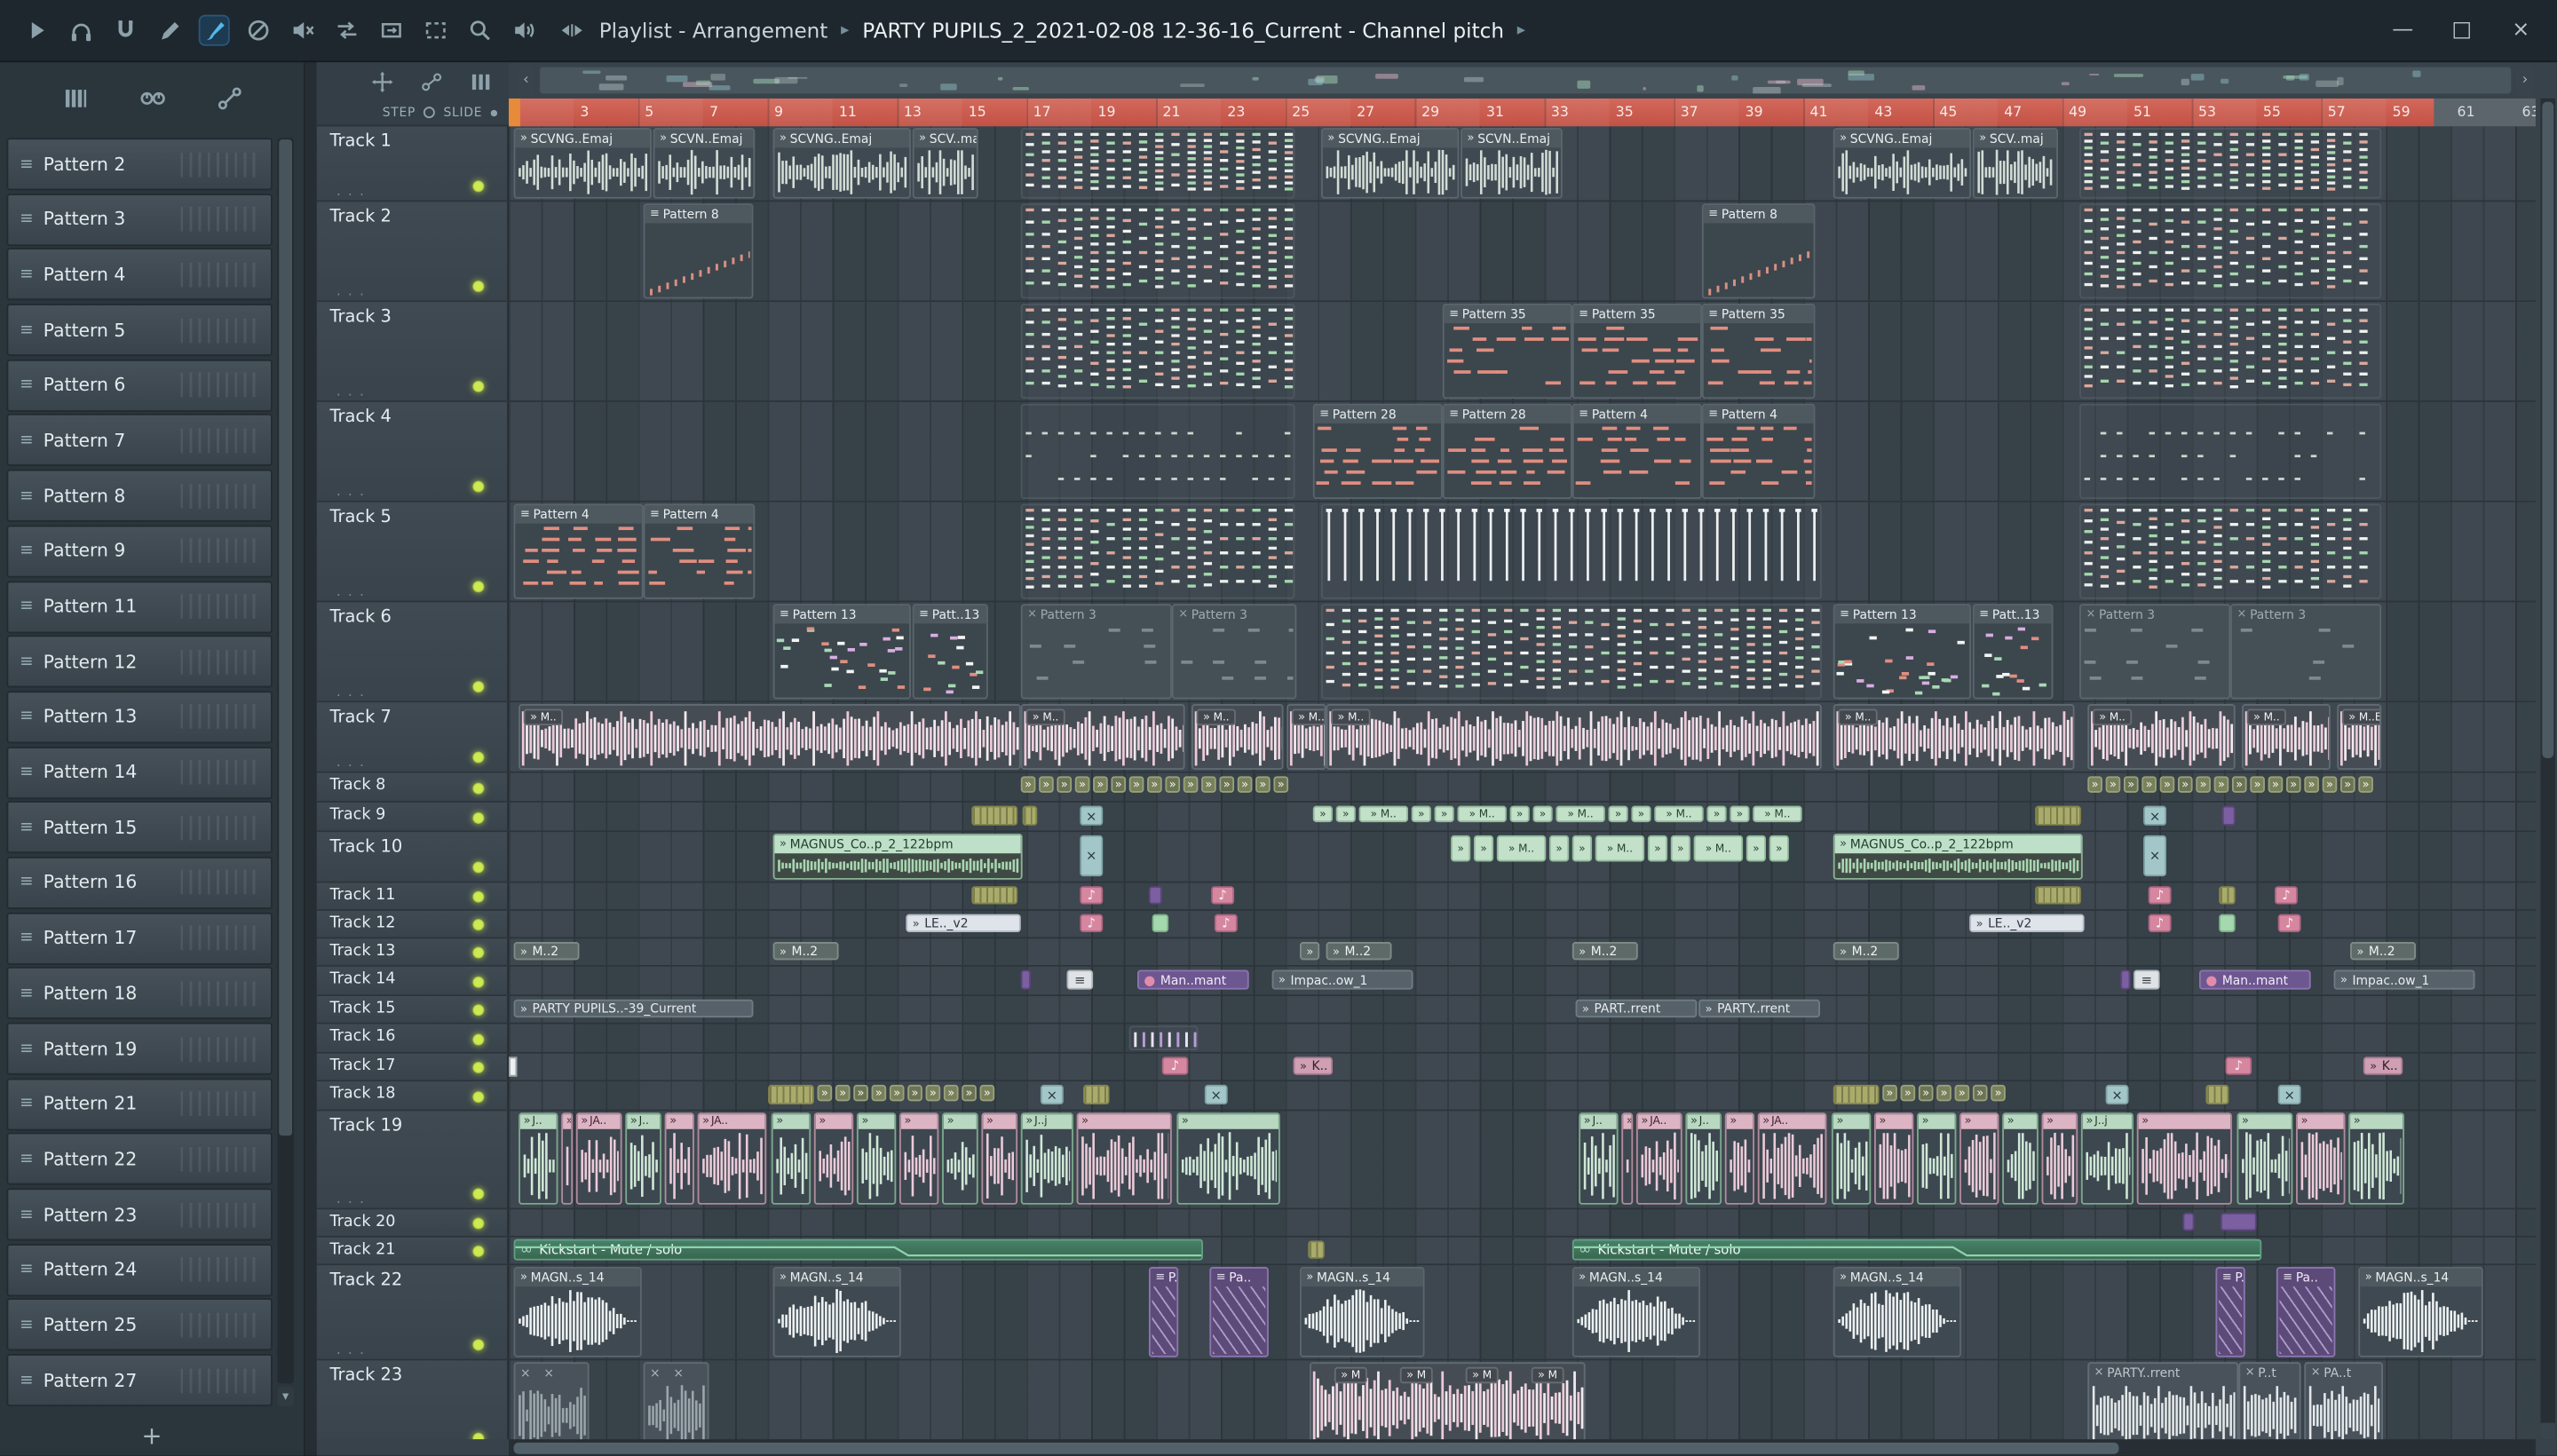  What do you see at coordinates (151, 98) in the screenshot?
I see `channel-rack-view-icon` at bounding box center [151, 98].